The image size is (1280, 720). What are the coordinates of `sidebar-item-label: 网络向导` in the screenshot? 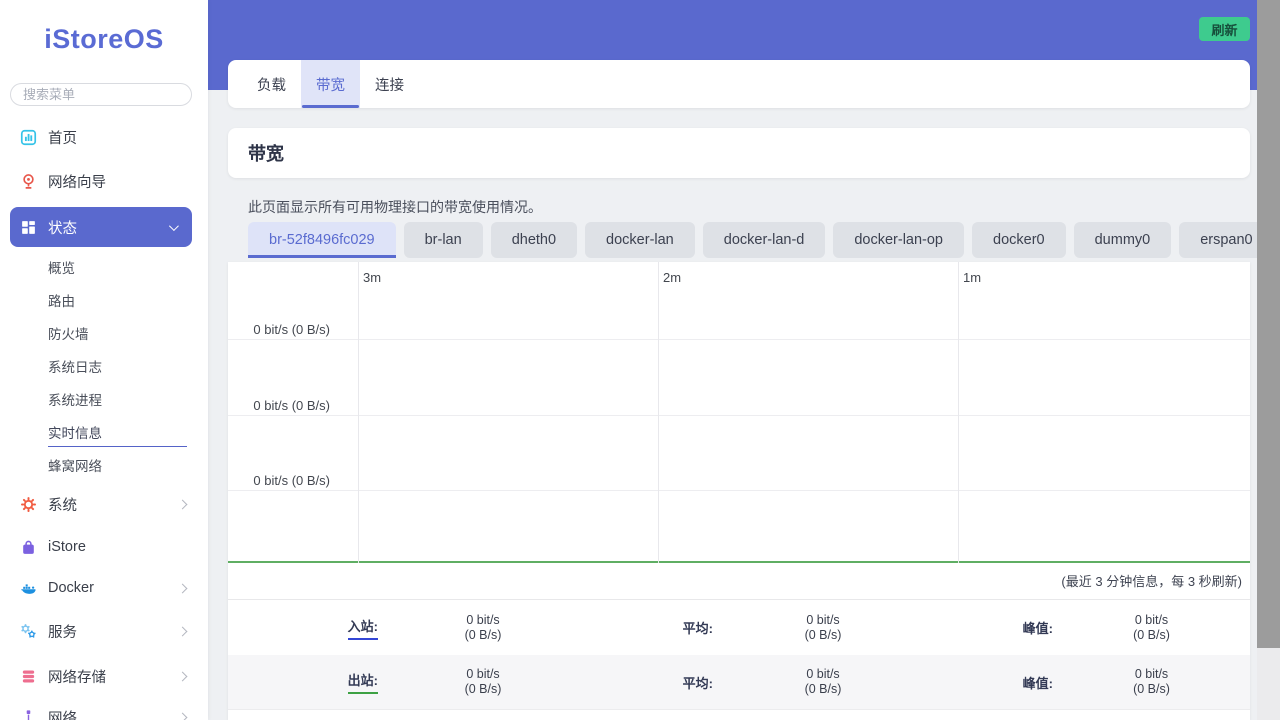 It's located at (77, 182).